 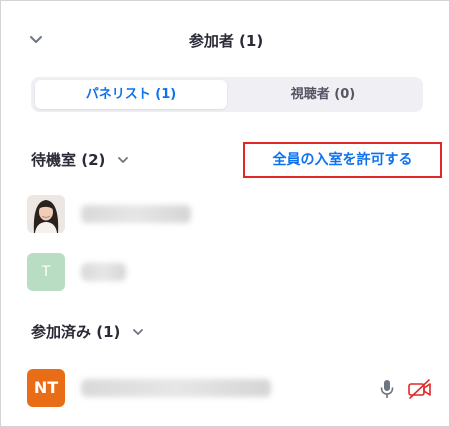 I want to click on joined-attendee-row: NT, so click(x=225, y=388).